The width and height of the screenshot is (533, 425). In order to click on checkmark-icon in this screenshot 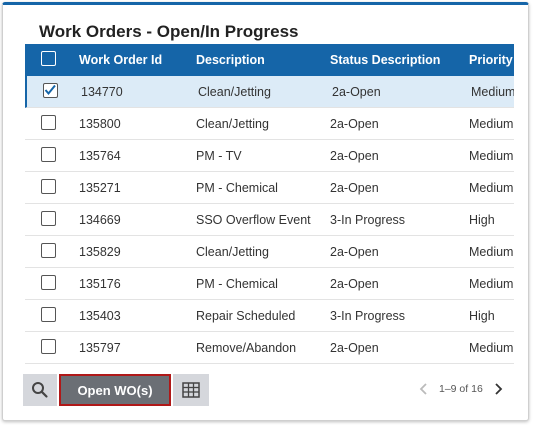, I will do `click(50, 90)`.